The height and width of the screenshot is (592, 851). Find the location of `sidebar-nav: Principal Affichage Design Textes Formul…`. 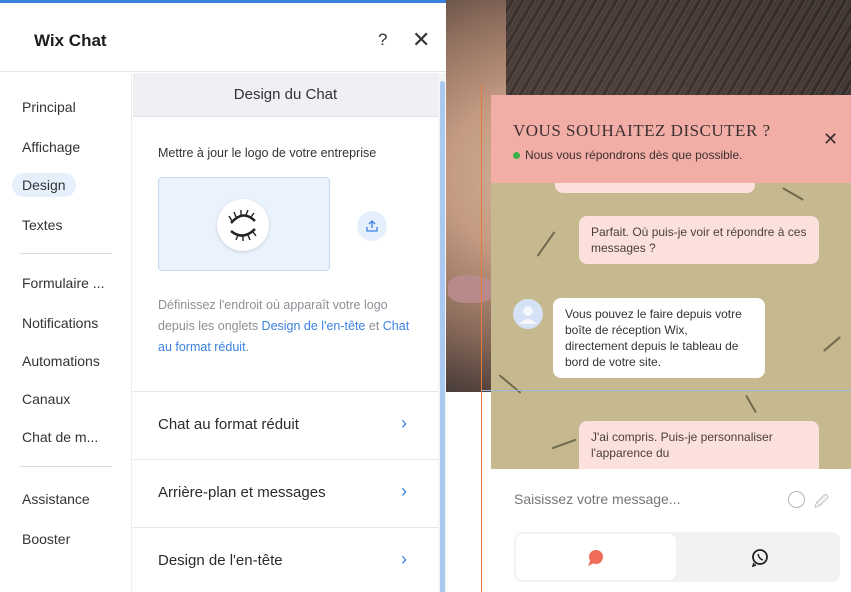

sidebar-nav: Principal Affichage Design Textes Formul… is located at coordinates (66, 332).